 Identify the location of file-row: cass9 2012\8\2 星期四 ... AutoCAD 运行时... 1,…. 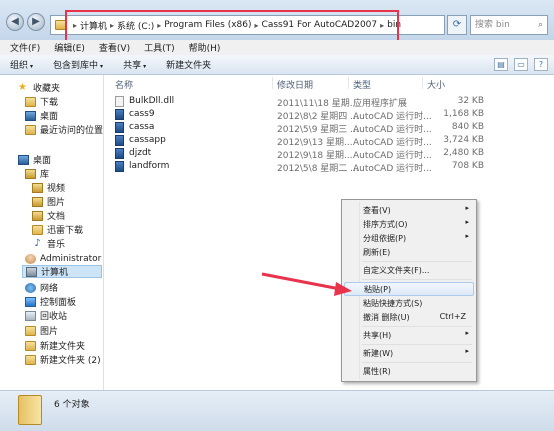
(329, 115).